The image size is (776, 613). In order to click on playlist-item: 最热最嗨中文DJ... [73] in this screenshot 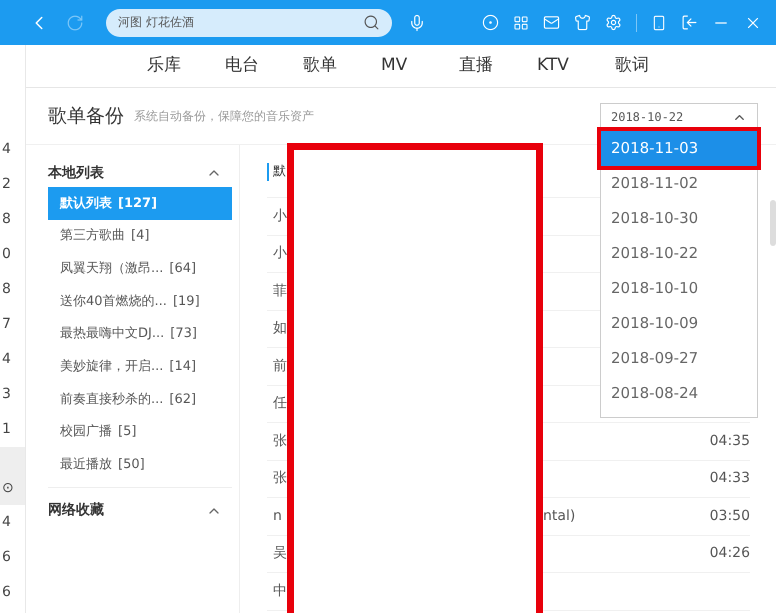, I will do `click(140, 334)`.